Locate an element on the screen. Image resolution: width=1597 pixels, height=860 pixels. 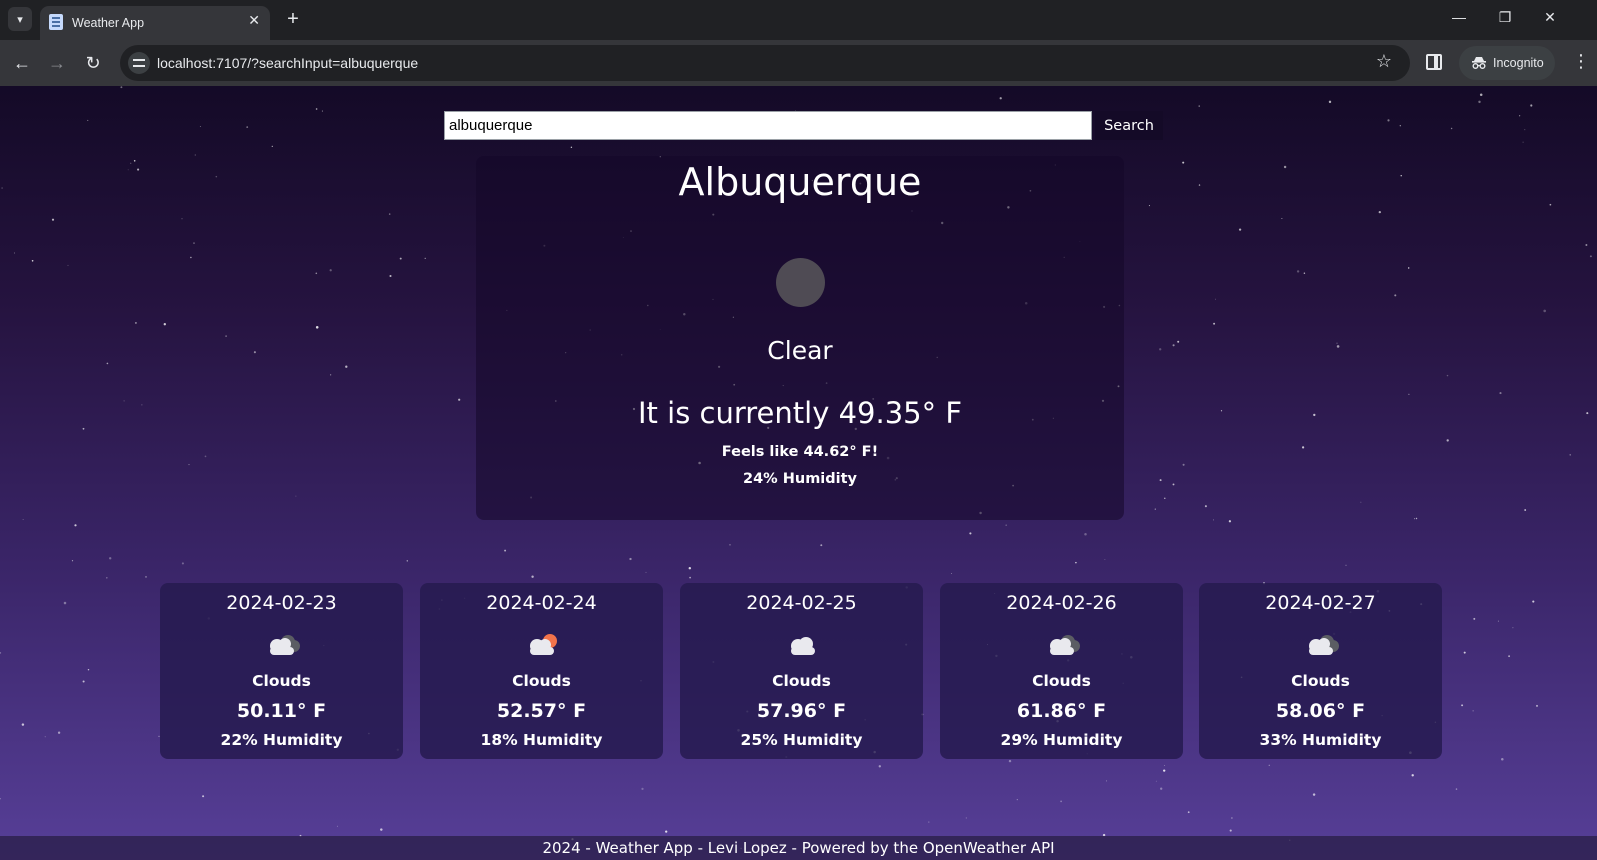
incognito-profile-button: Incognito is located at coordinates (1507, 63).